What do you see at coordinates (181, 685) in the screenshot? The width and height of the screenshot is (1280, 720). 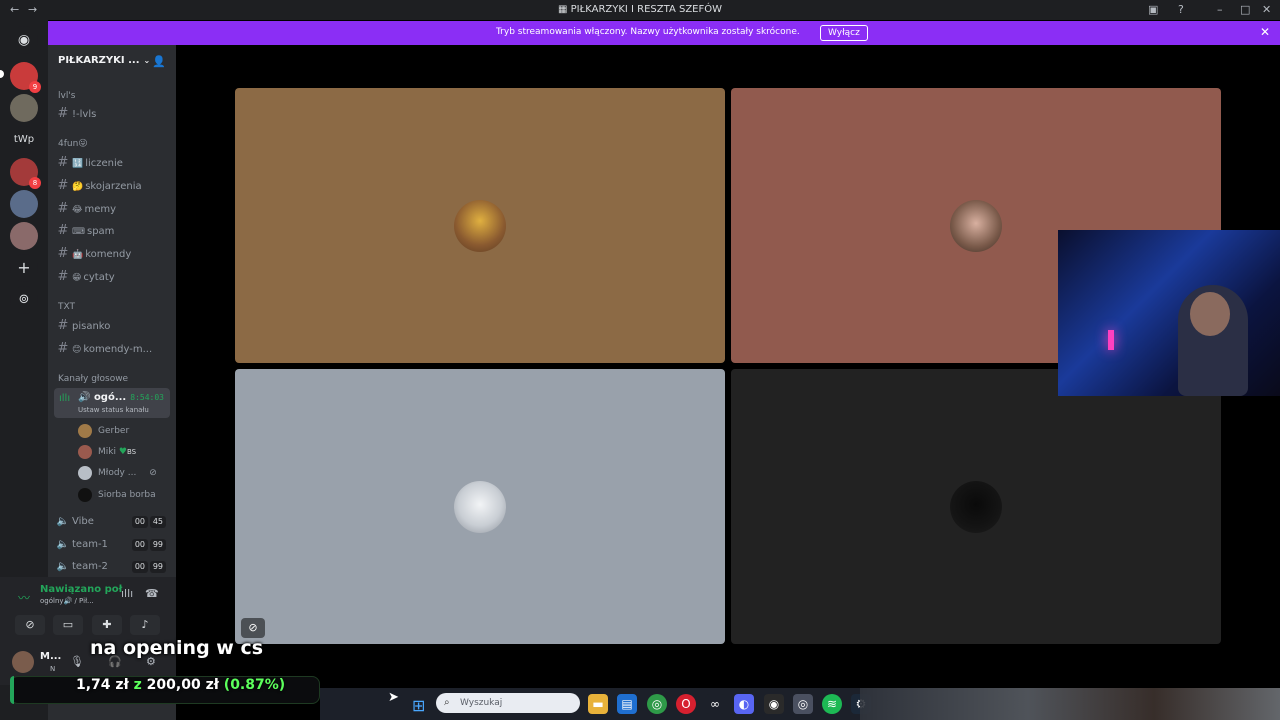 I see `donation-goal-text: 1,74 zł z 200,00 zł (0.87%)` at bounding box center [181, 685].